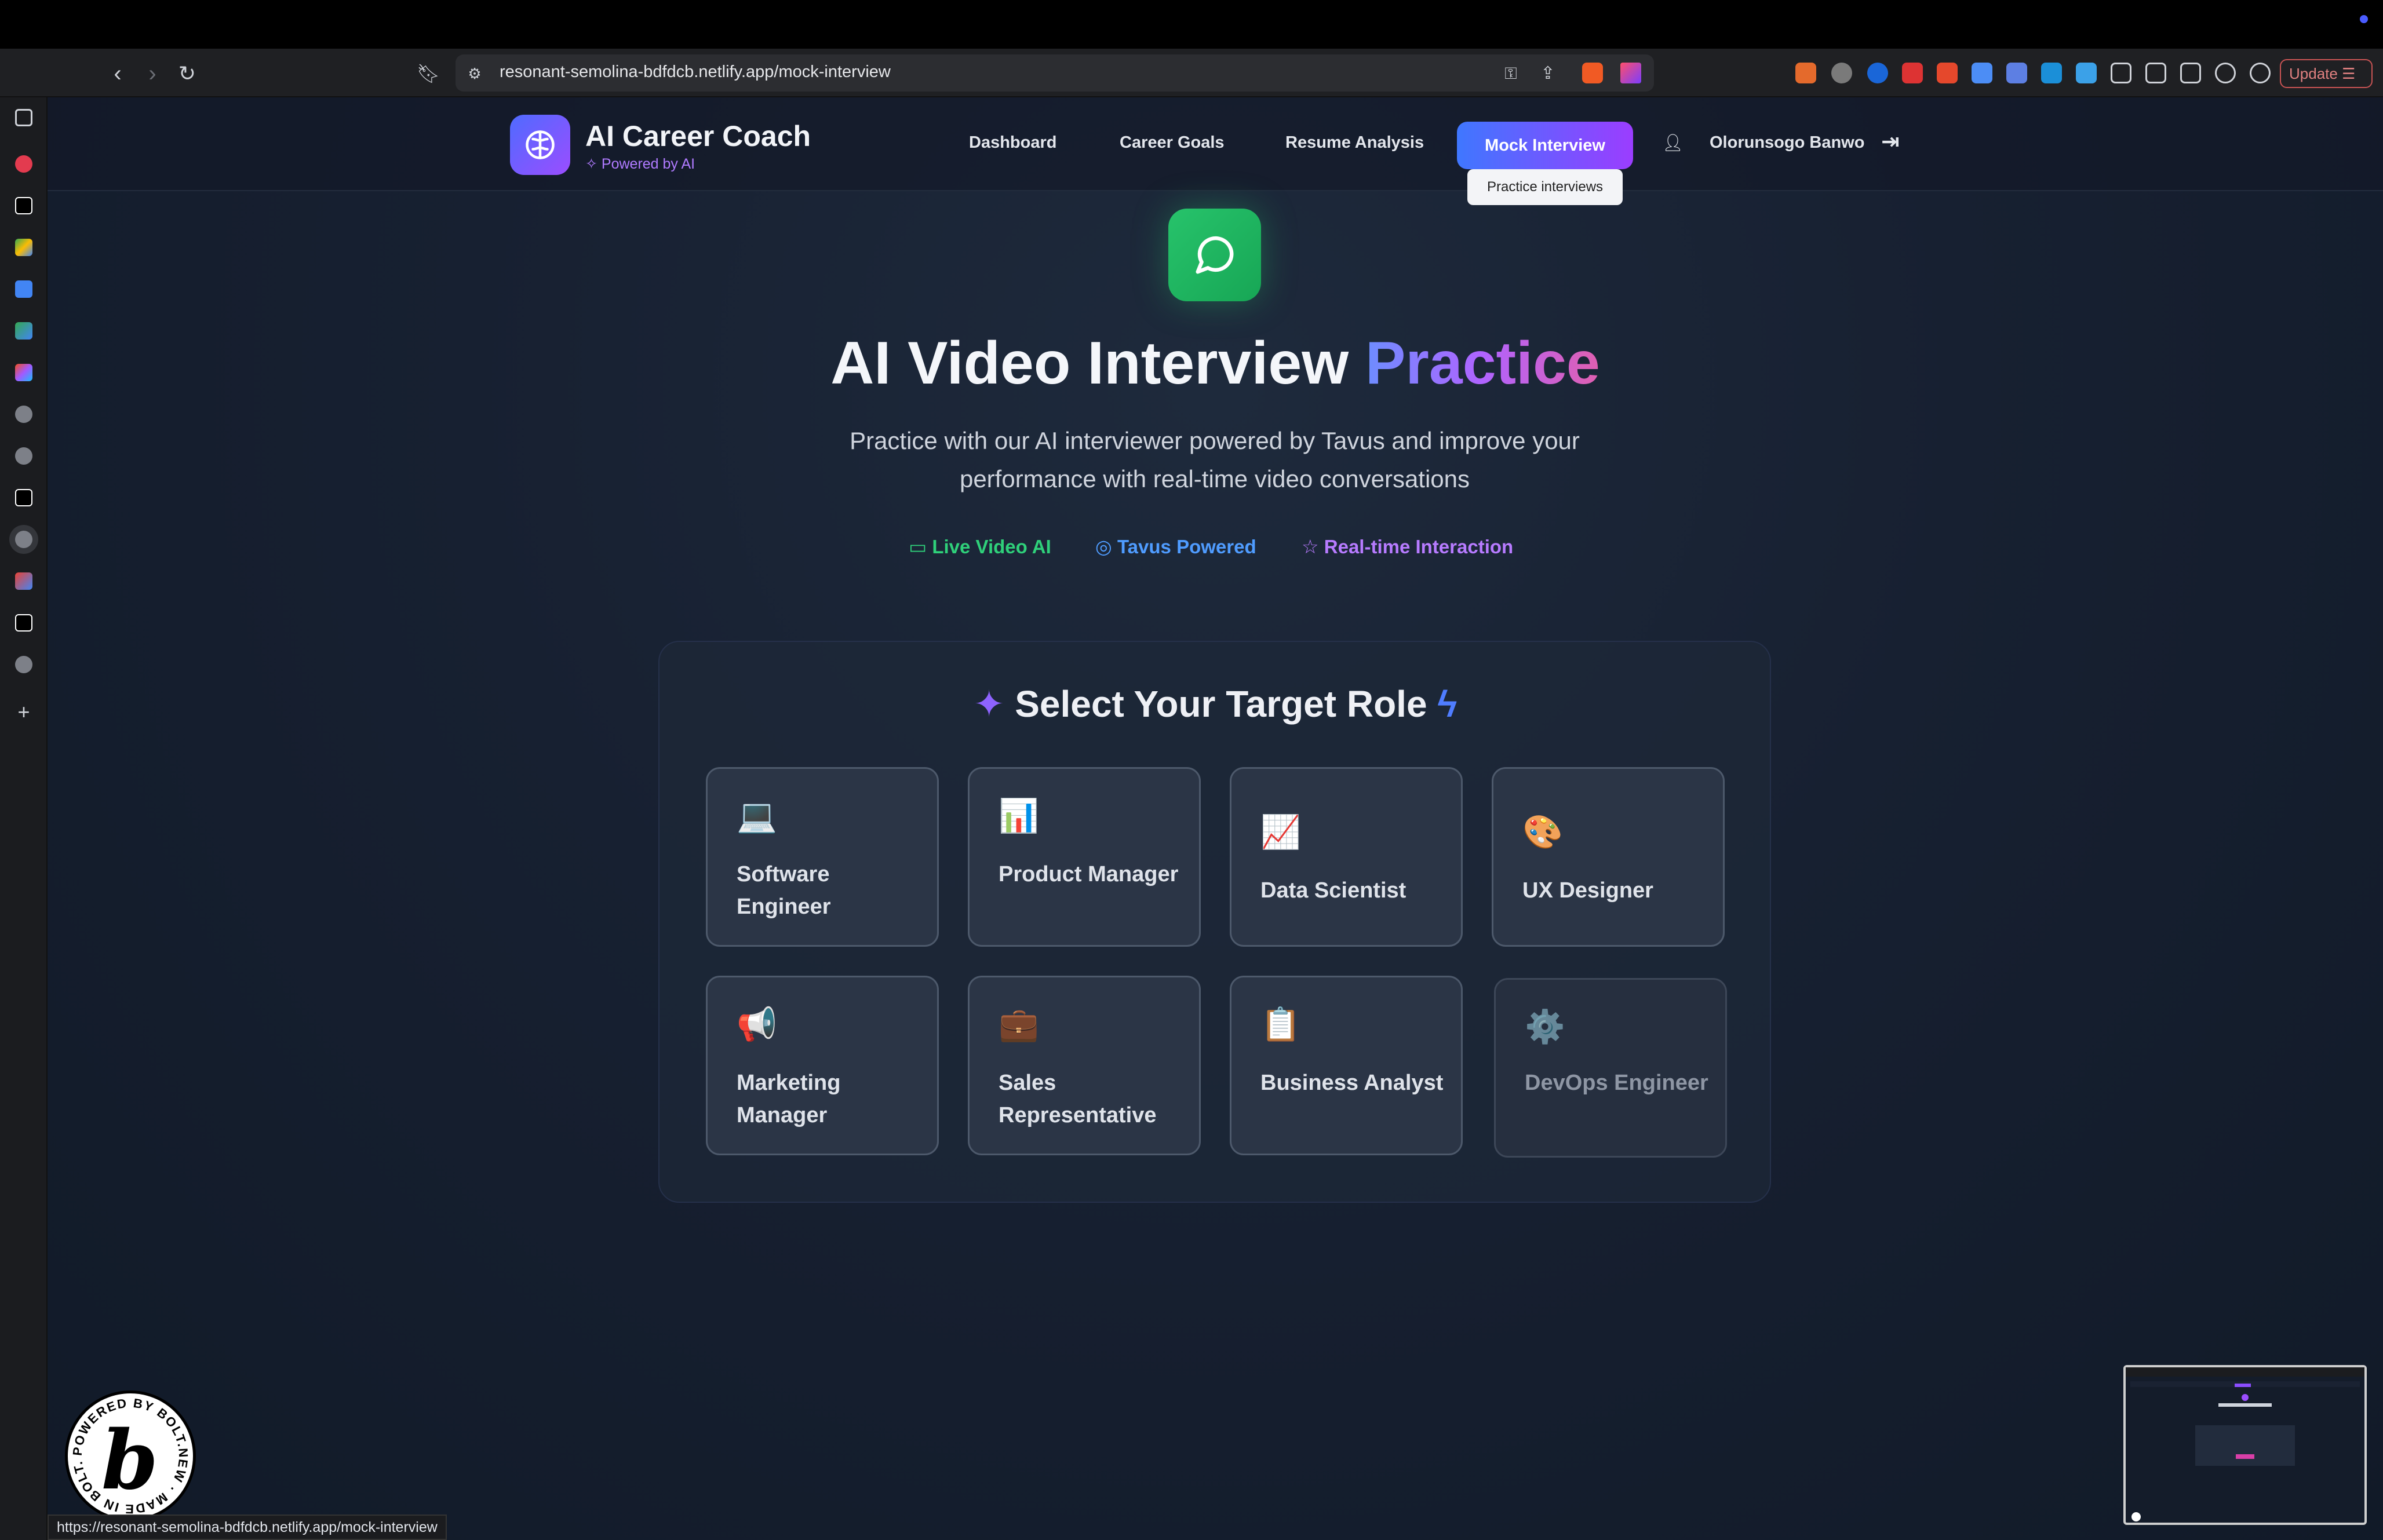 The image size is (2383, 1540). I want to click on extension-a-icon, so click(1948, 73).